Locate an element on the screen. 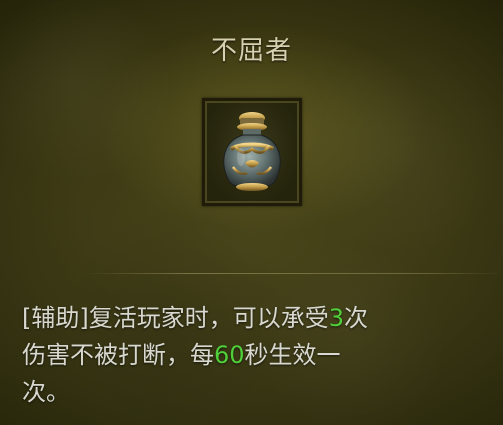 Image resolution: width=503 pixels, height=425 pixels. urn-icon is located at coordinates (252, 151).